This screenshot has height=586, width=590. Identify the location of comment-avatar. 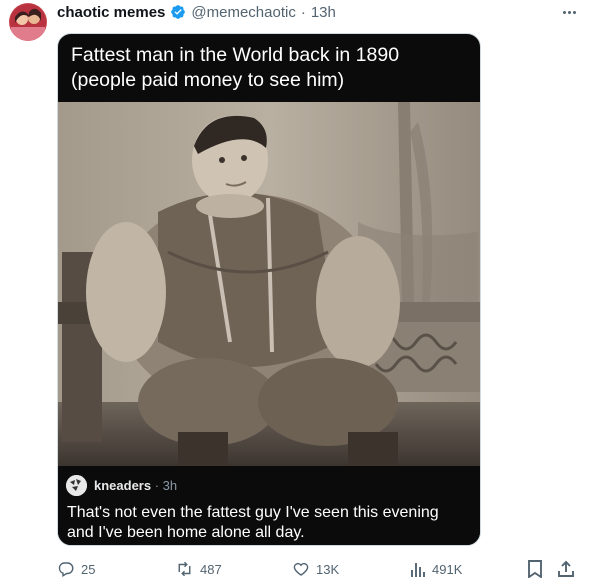
(76, 485).